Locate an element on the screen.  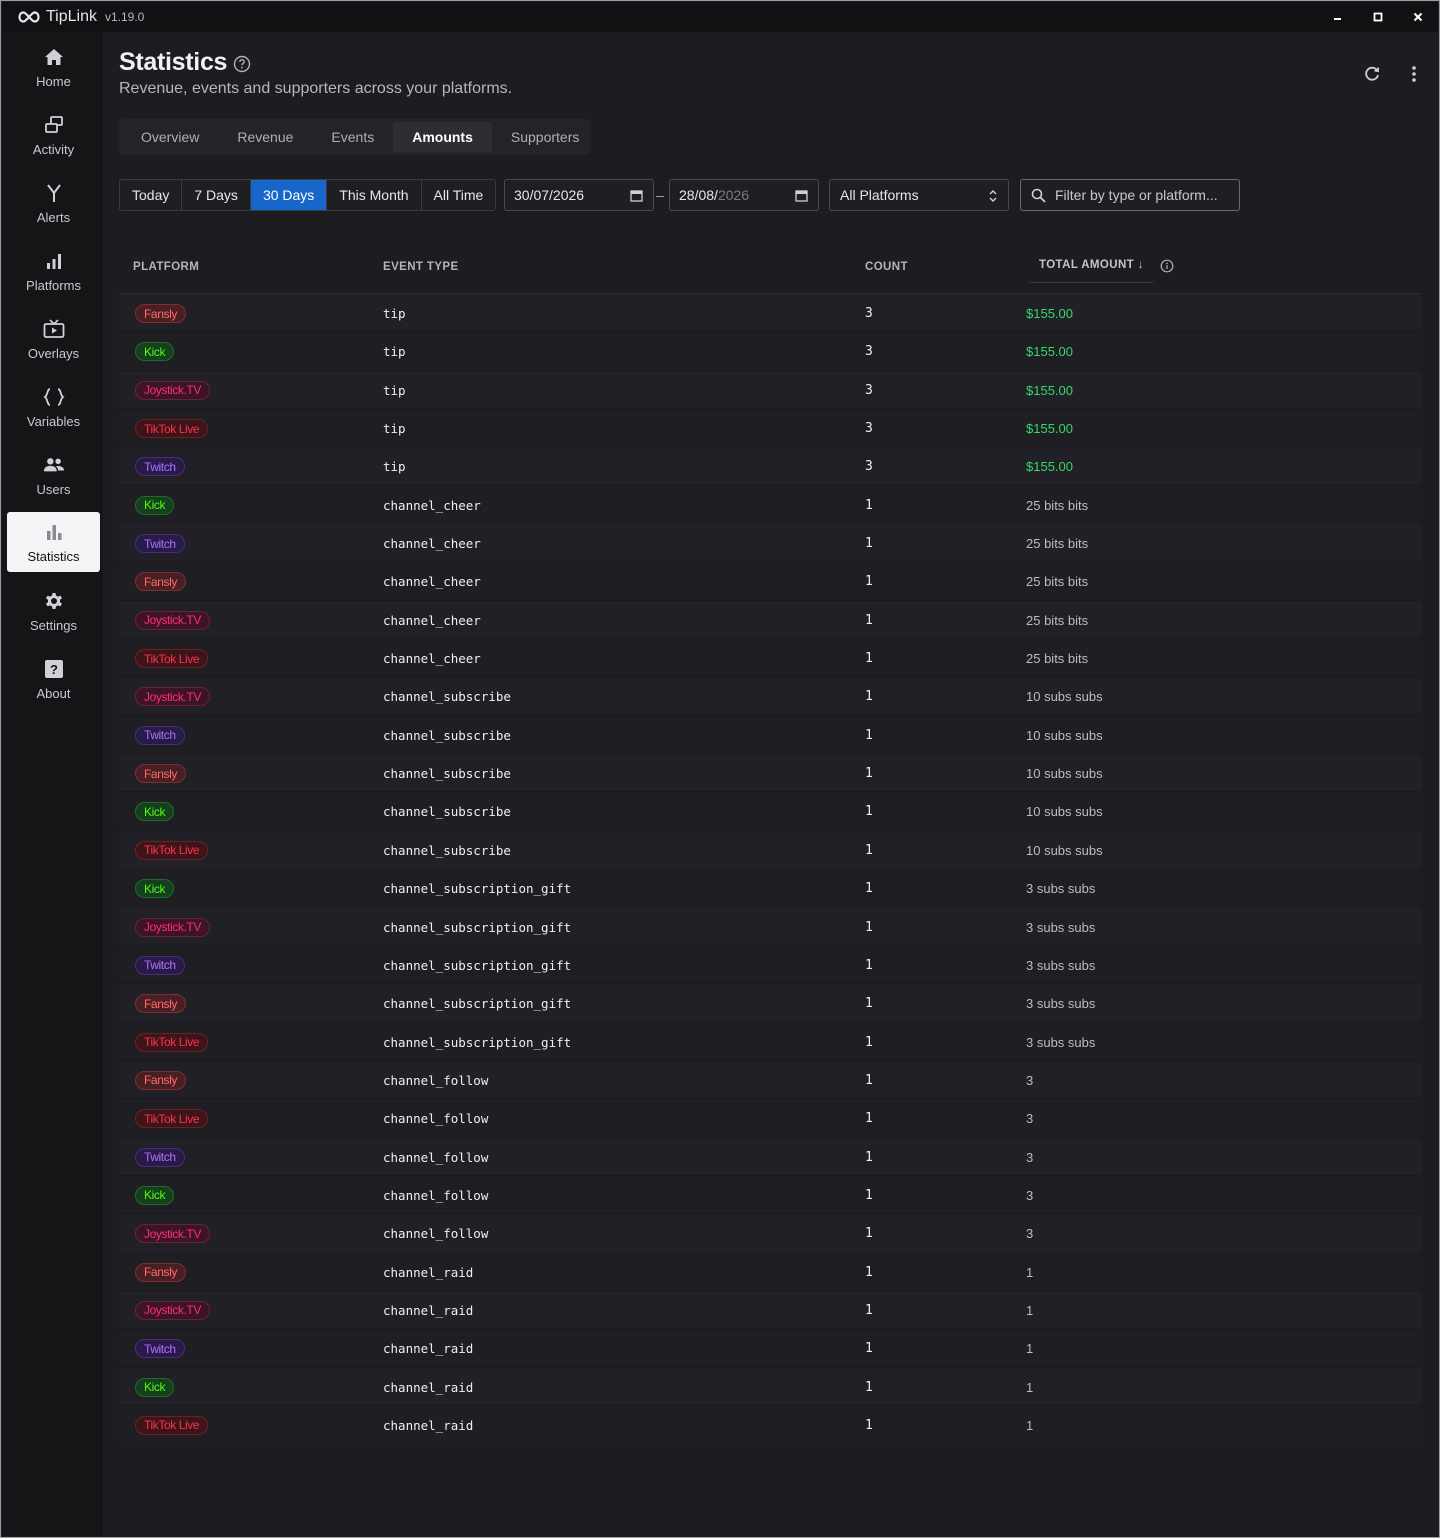
date-to-field: 28/08/2026 is located at coordinates (744, 195).